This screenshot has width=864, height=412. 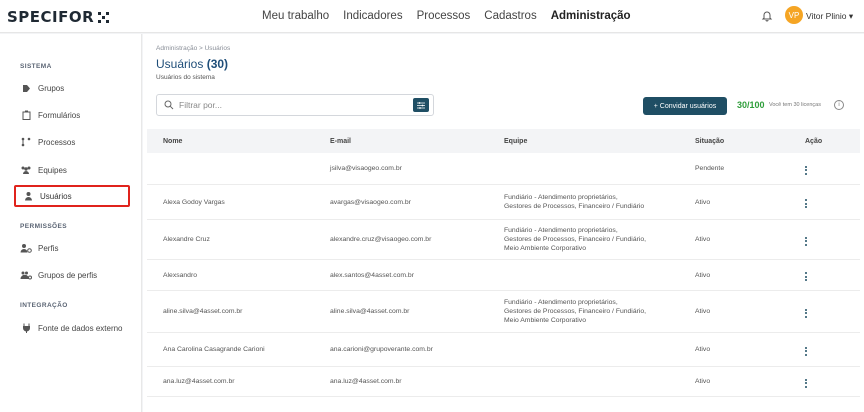 What do you see at coordinates (826, 16) in the screenshot?
I see `user-name: Vitor Plinio` at bounding box center [826, 16].